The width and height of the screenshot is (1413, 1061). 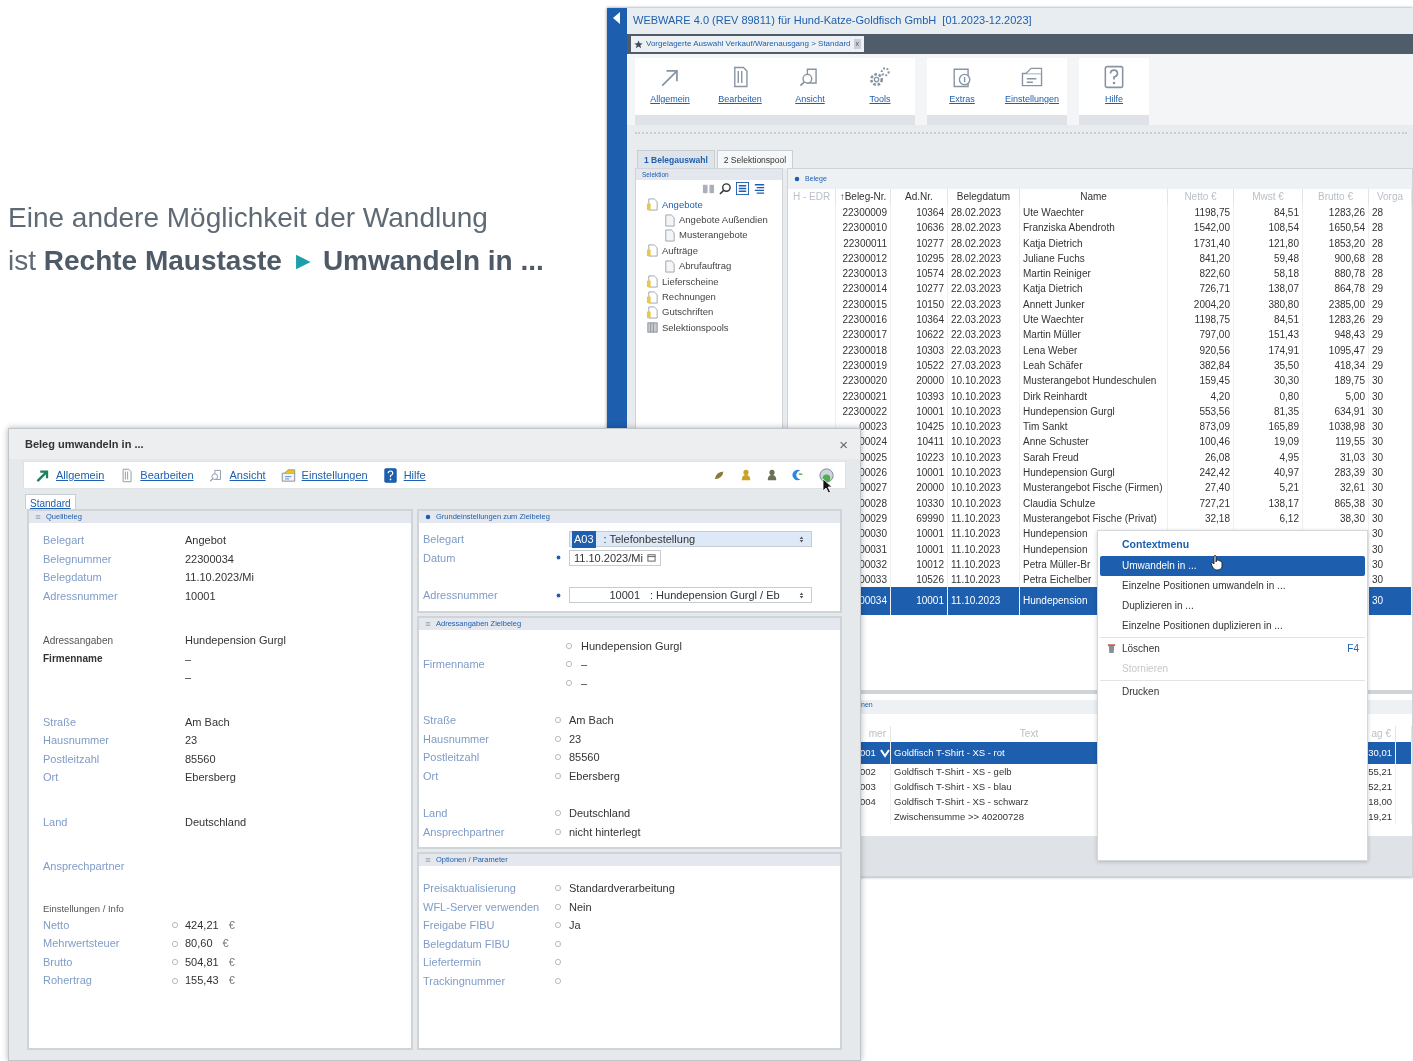 What do you see at coordinates (962, 86) in the screenshot?
I see `ribbon-button: Extras` at bounding box center [962, 86].